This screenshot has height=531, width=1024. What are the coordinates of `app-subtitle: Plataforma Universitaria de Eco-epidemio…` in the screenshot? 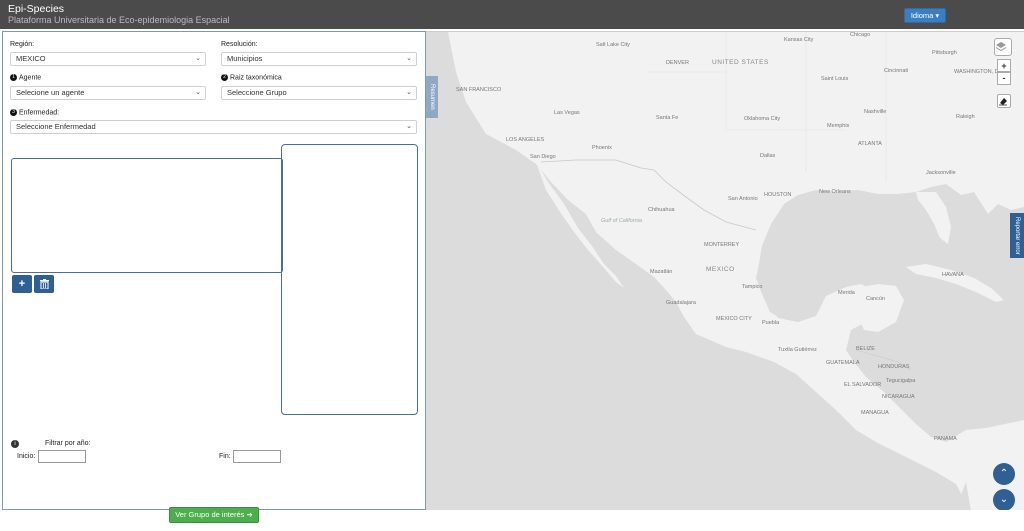 It's located at (119, 20).